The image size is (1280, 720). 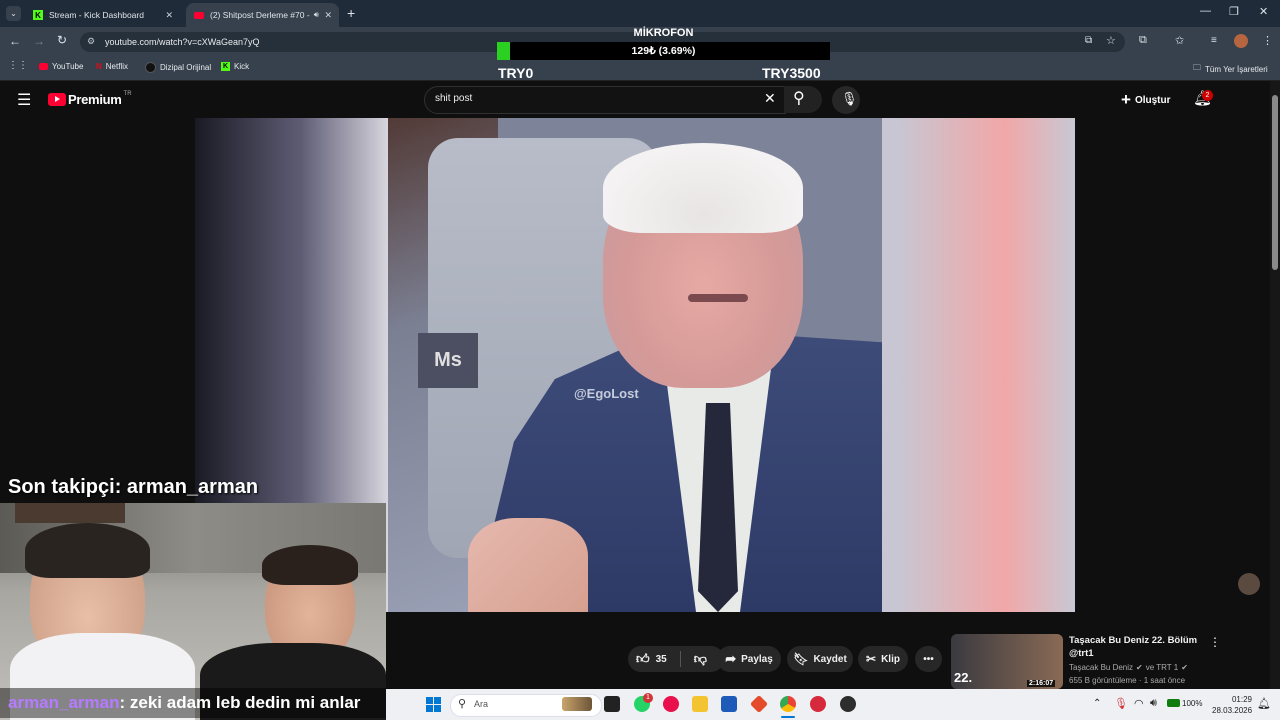 What do you see at coordinates (481, 704) in the screenshot?
I see `taskbar-search-placeholder: Ara` at bounding box center [481, 704].